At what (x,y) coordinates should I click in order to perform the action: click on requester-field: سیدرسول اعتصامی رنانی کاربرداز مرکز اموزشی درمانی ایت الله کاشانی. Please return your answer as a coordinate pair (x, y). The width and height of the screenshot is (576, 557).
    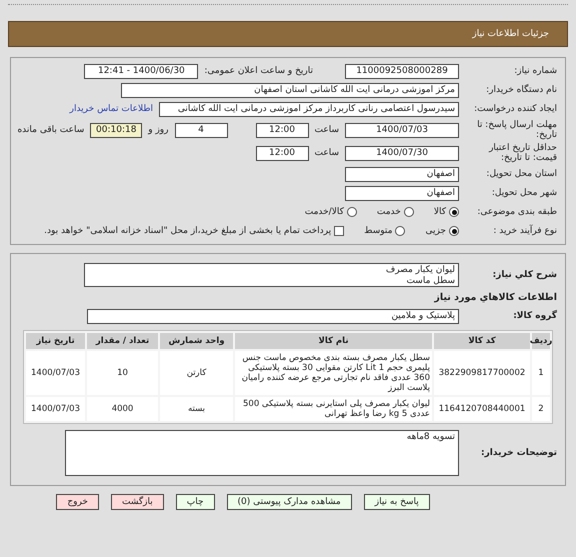
    Looking at the image, I should click on (309, 109).